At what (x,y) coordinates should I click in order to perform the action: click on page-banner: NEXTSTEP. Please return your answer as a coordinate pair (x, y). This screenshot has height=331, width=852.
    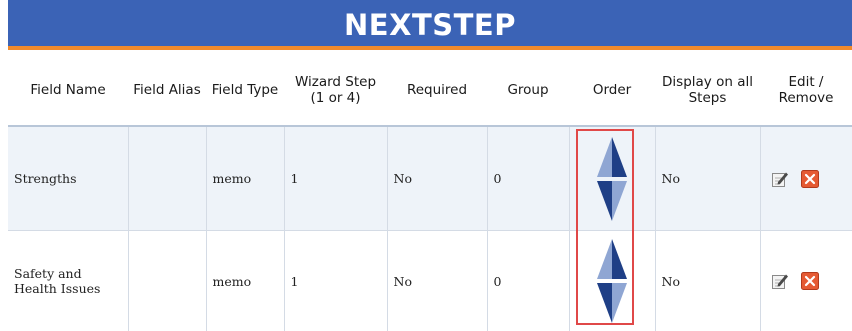
    Looking at the image, I should click on (430, 25).